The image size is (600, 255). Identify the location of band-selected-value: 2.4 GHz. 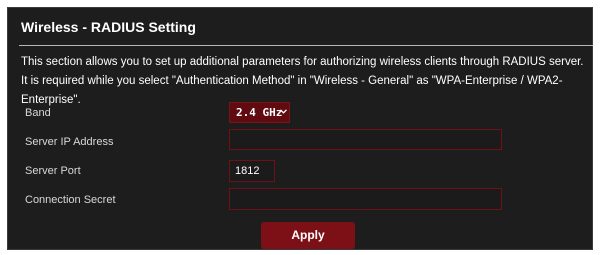
(259, 112).